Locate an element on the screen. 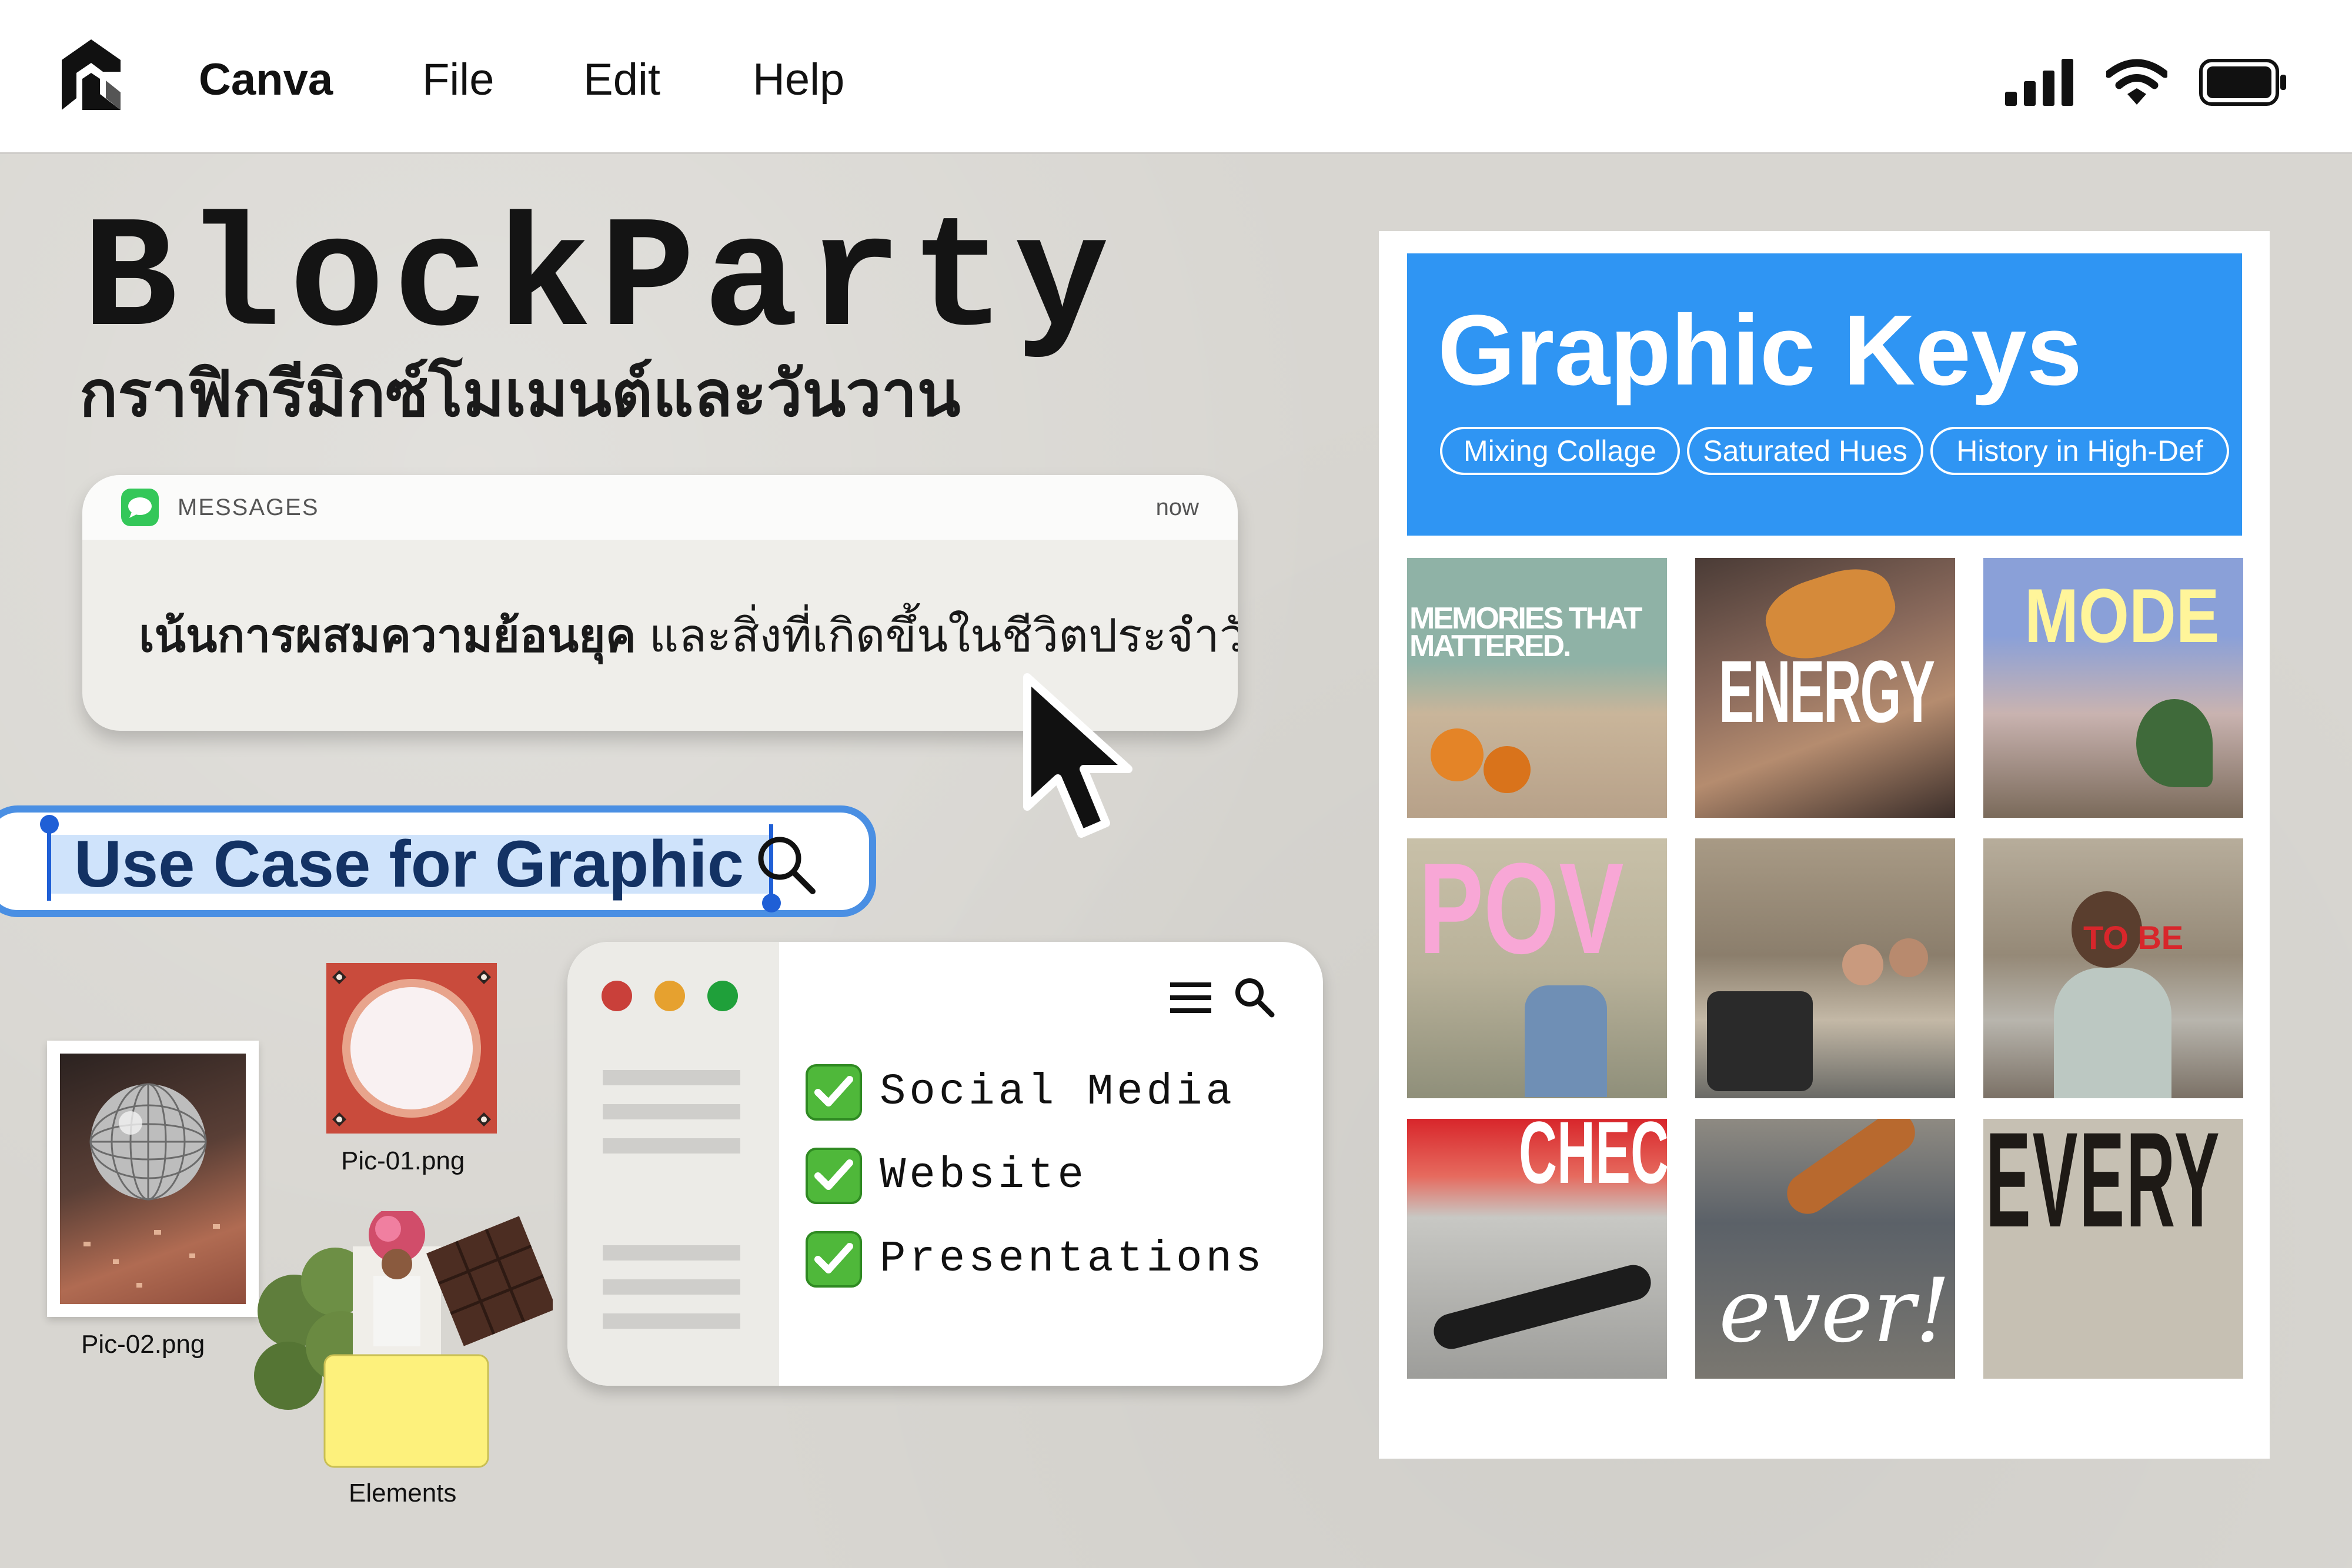  disco-ball-image is located at coordinates (153, 1179).